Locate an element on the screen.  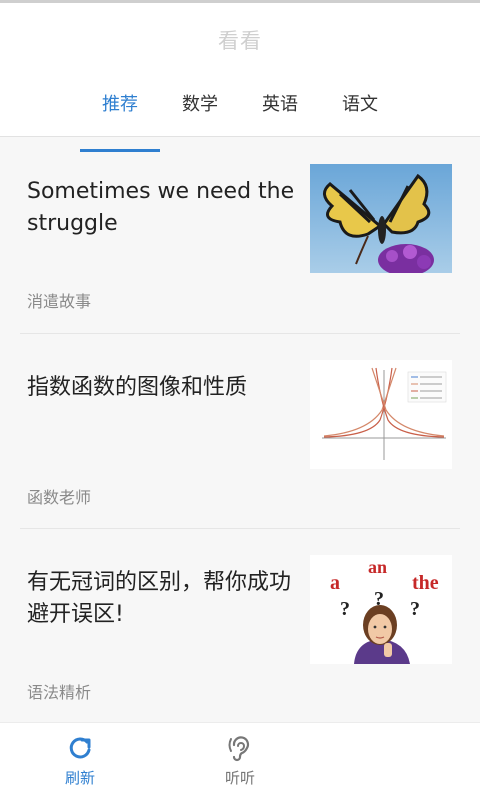
thumbnail-word-the: the is located at coordinates (425, 583).